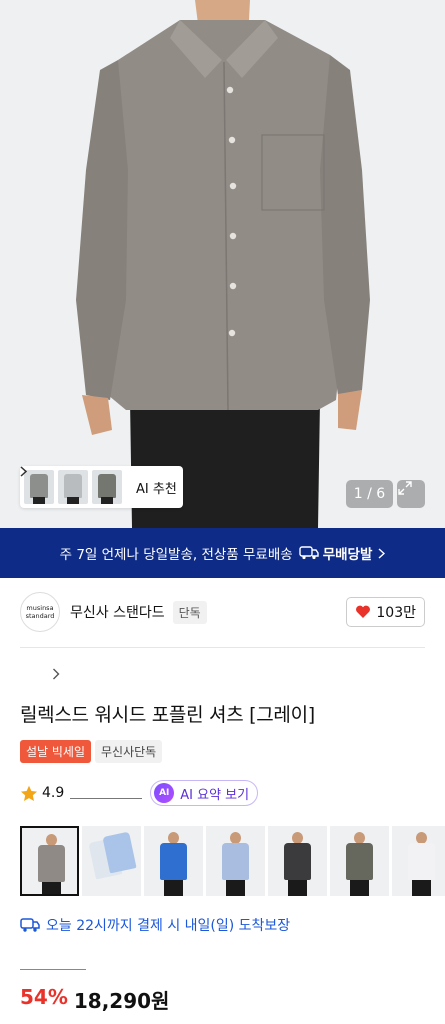 This screenshot has width=445, height=1024. Describe the element at coordinates (222, 647) in the screenshot. I see `divider` at that location.